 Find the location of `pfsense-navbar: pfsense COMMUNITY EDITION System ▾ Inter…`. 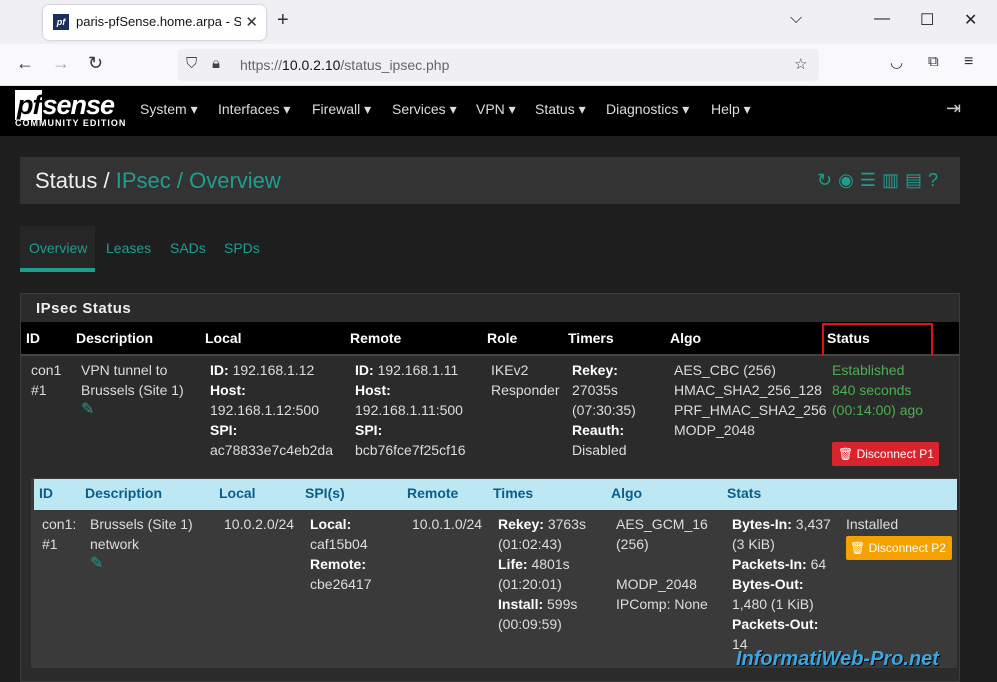

pfsense-navbar: pfsense COMMUNITY EDITION System ▾ Inter… is located at coordinates (498, 111).